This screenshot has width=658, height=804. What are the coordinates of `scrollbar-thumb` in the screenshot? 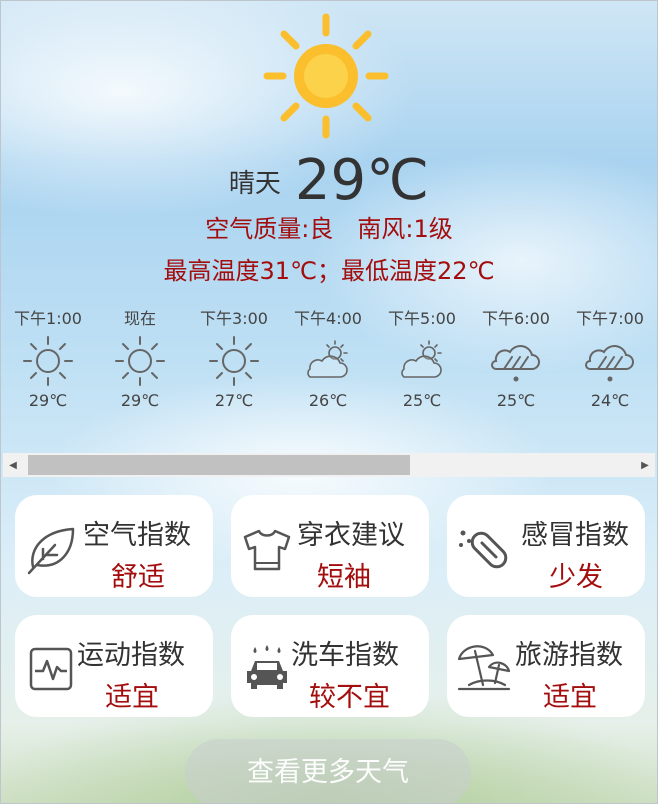 It's located at (219, 465).